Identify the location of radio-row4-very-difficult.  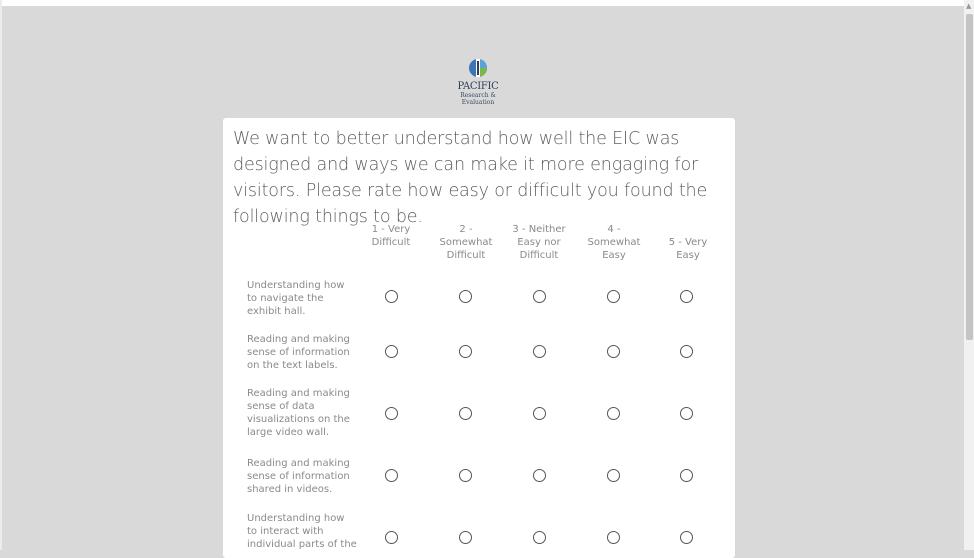
(391, 475).